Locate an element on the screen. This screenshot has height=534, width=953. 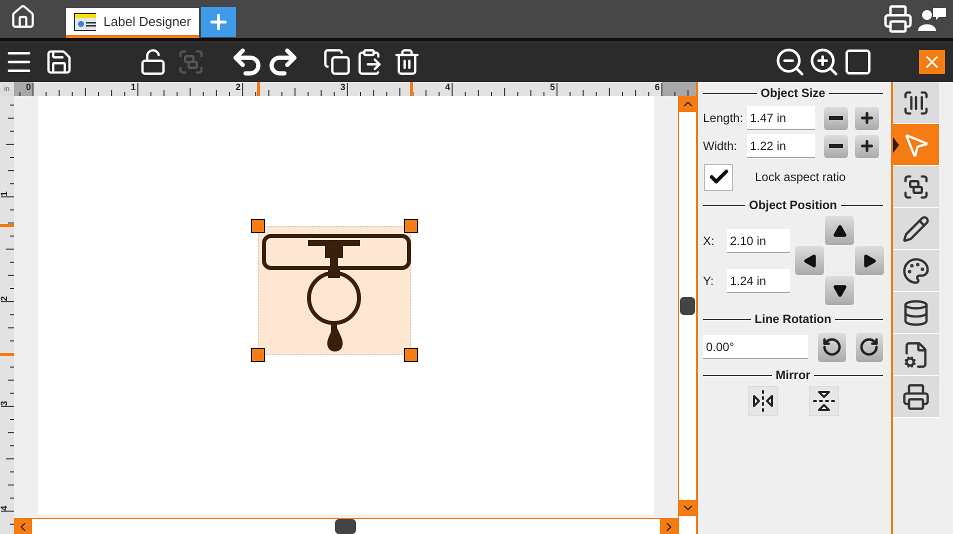
rotate-right-icon is located at coordinates (869, 347).